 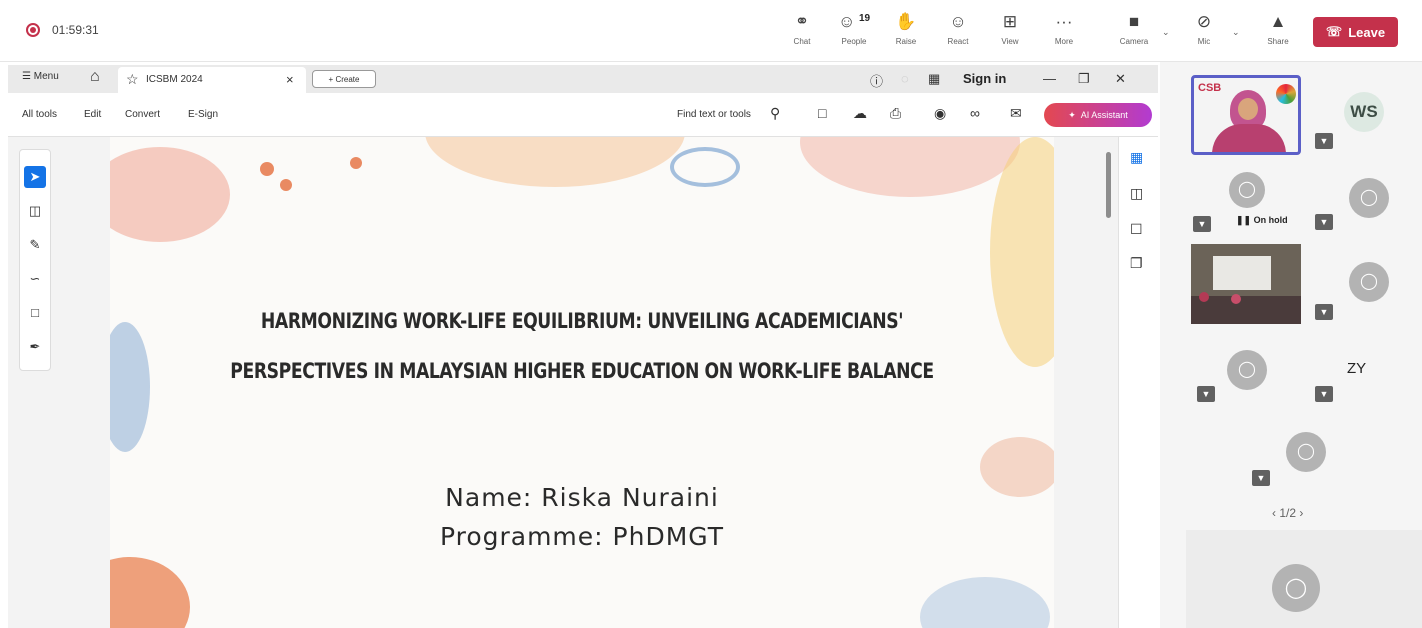 What do you see at coordinates (1010, 32) in the screenshot?
I see `view-button: ⊞ View` at bounding box center [1010, 32].